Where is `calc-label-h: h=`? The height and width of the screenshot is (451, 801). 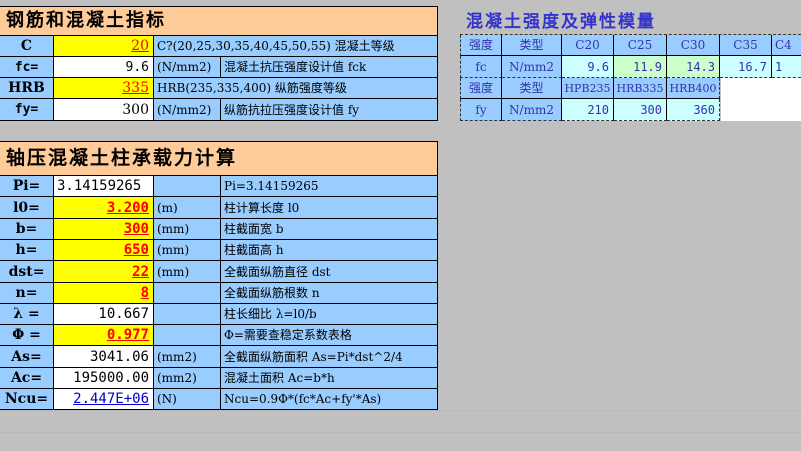 calc-label-h: h= is located at coordinates (27, 250).